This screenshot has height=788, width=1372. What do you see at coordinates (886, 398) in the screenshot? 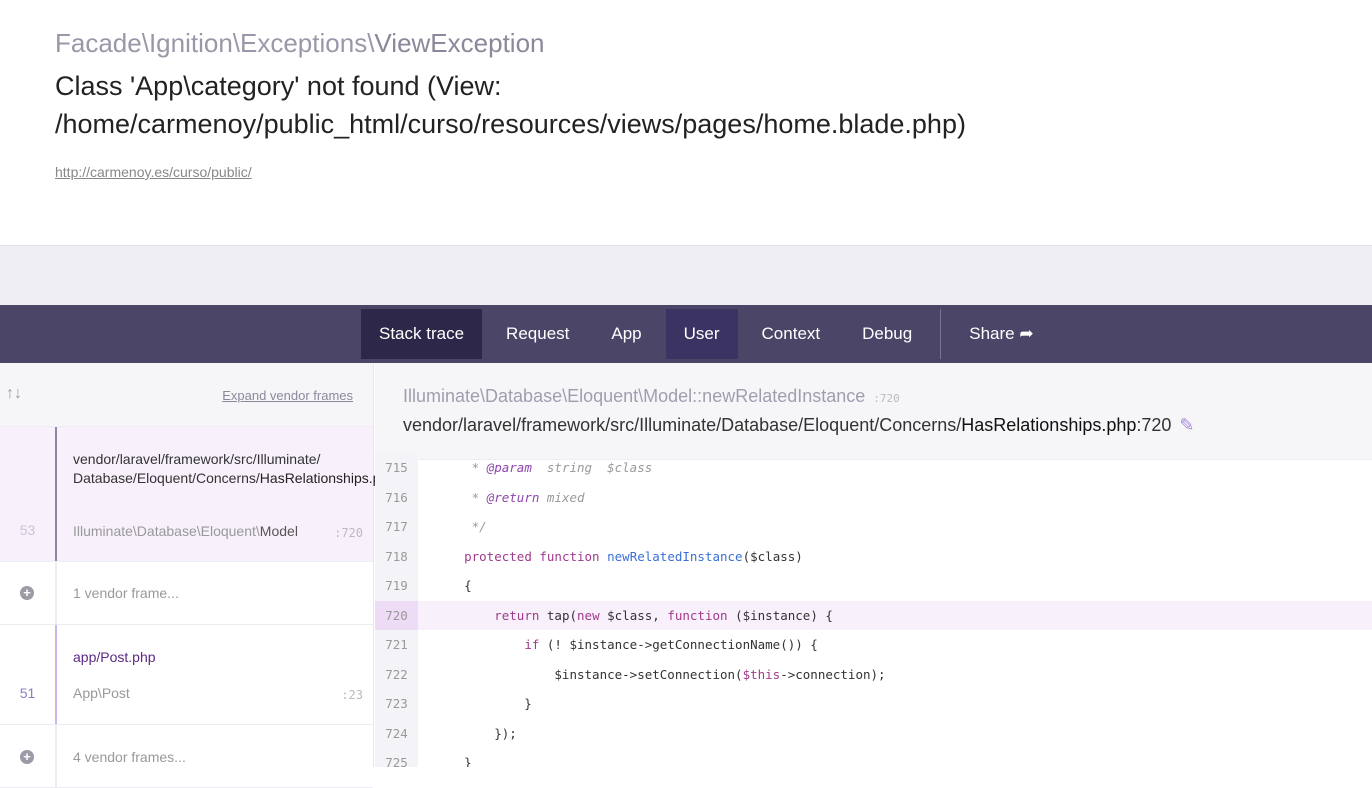
I see `function-line: :720` at bounding box center [886, 398].